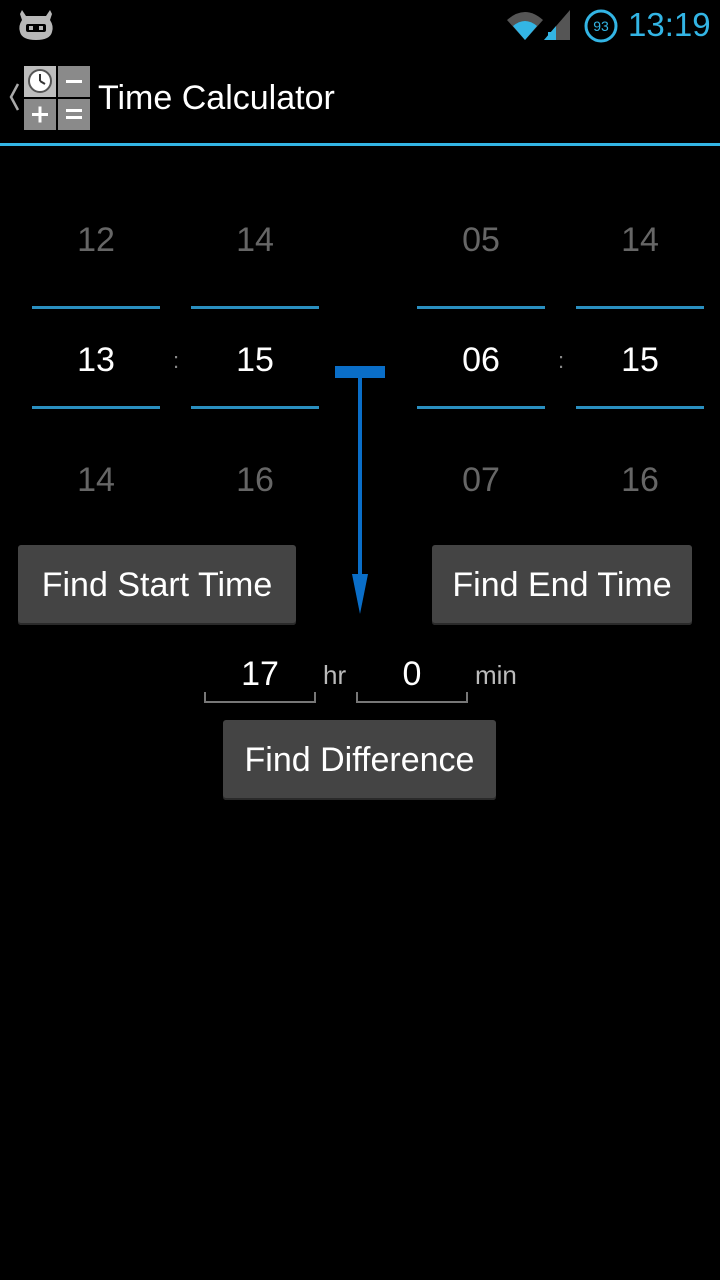 The image size is (720, 1280). I want to click on chevron-left-icon, so click(14, 97).